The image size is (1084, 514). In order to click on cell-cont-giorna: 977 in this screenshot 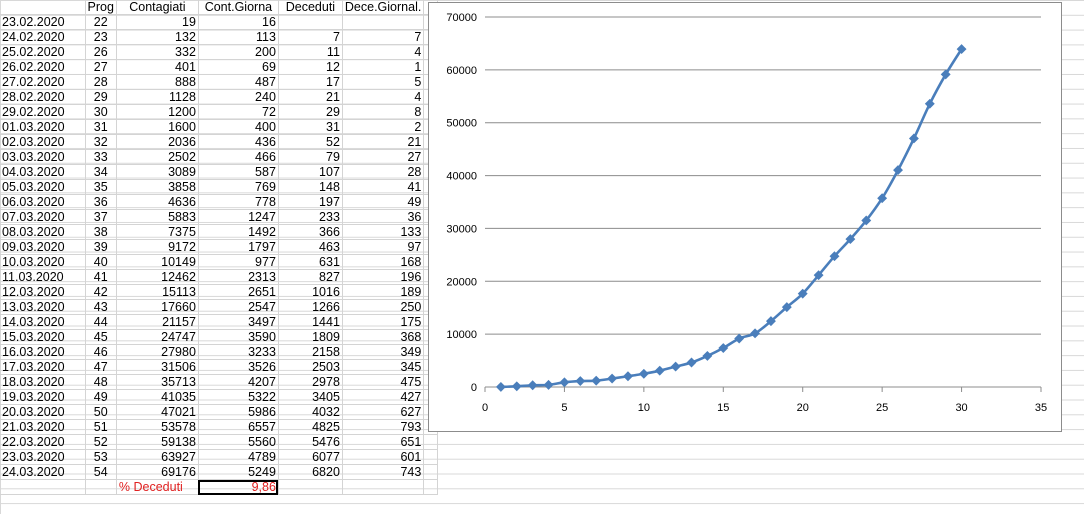, I will do `click(238, 262)`.